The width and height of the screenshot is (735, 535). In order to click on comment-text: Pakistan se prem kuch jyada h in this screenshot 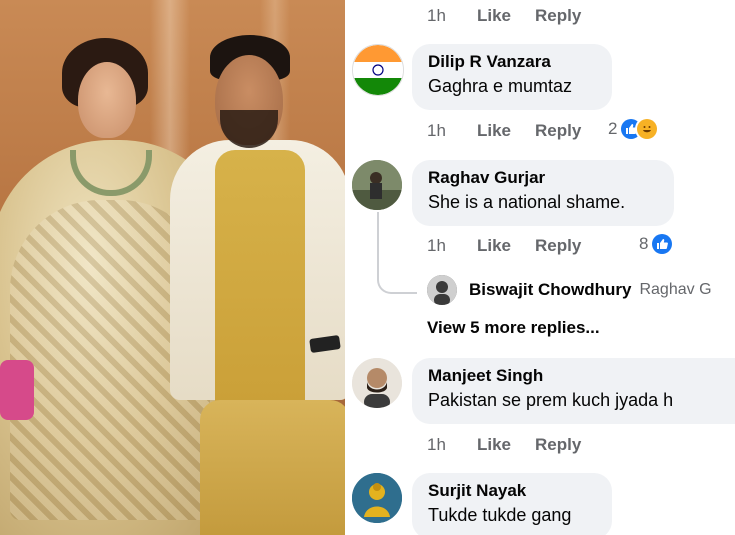, I will do `click(551, 400)`.